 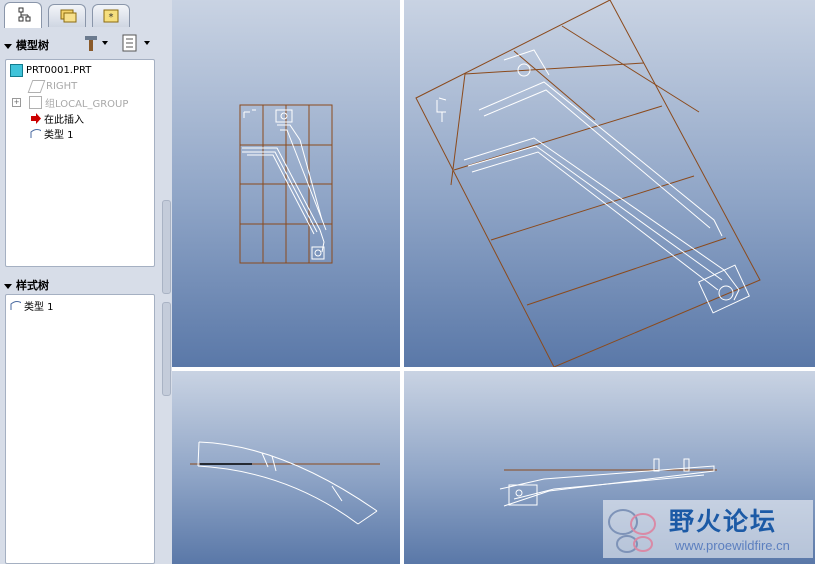 I want to click on watermark-url: www.proewildfire.cn, so click(x=732, y=545).